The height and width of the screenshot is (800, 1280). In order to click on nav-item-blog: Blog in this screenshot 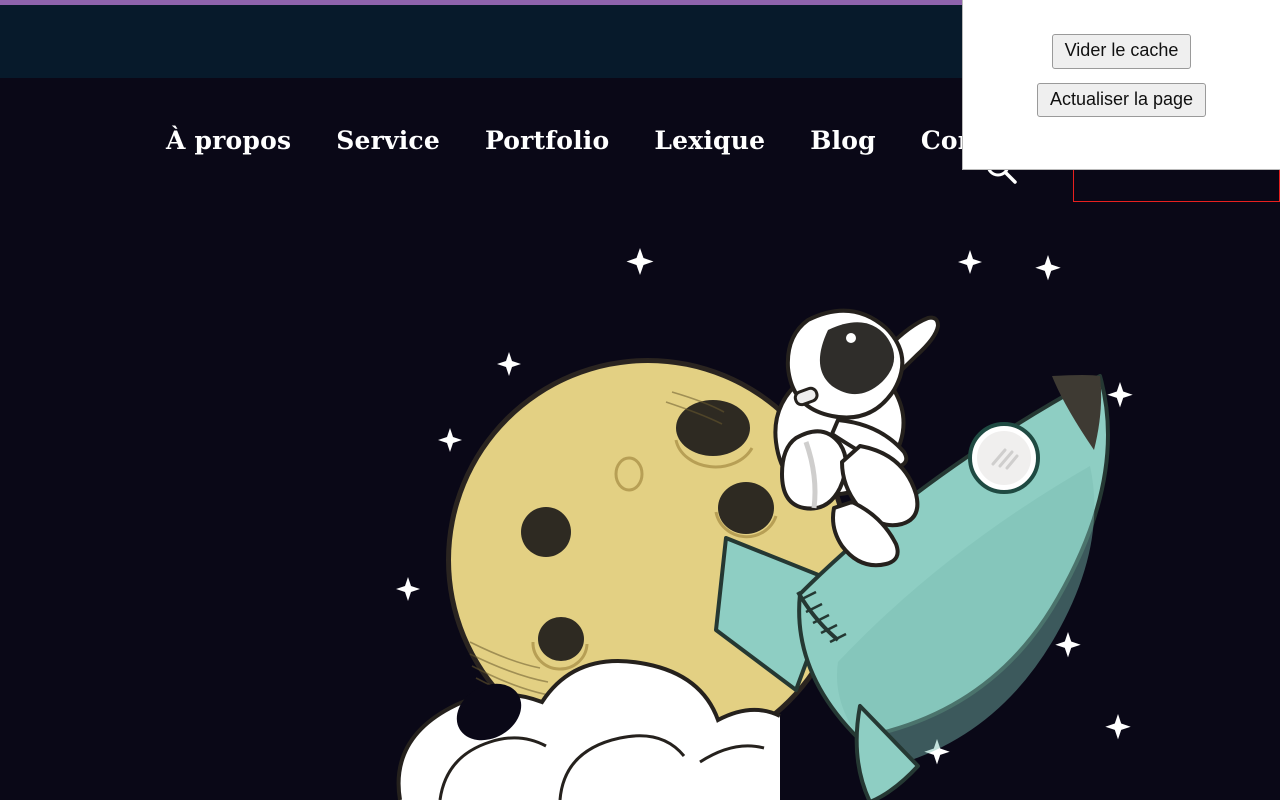, I will do `click(843, 140)`.